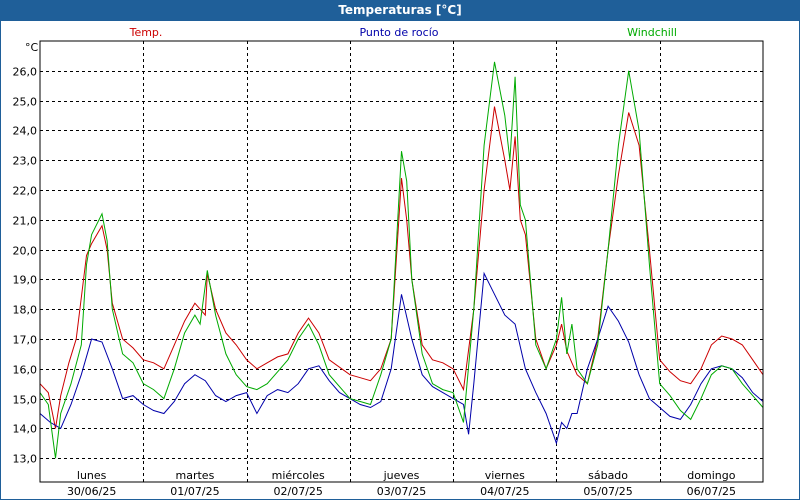 The image size is (800, 500). Describe the element at coordinates (25, 72) in the screenshot. I see `y-tick-label: 26,0` at that location.